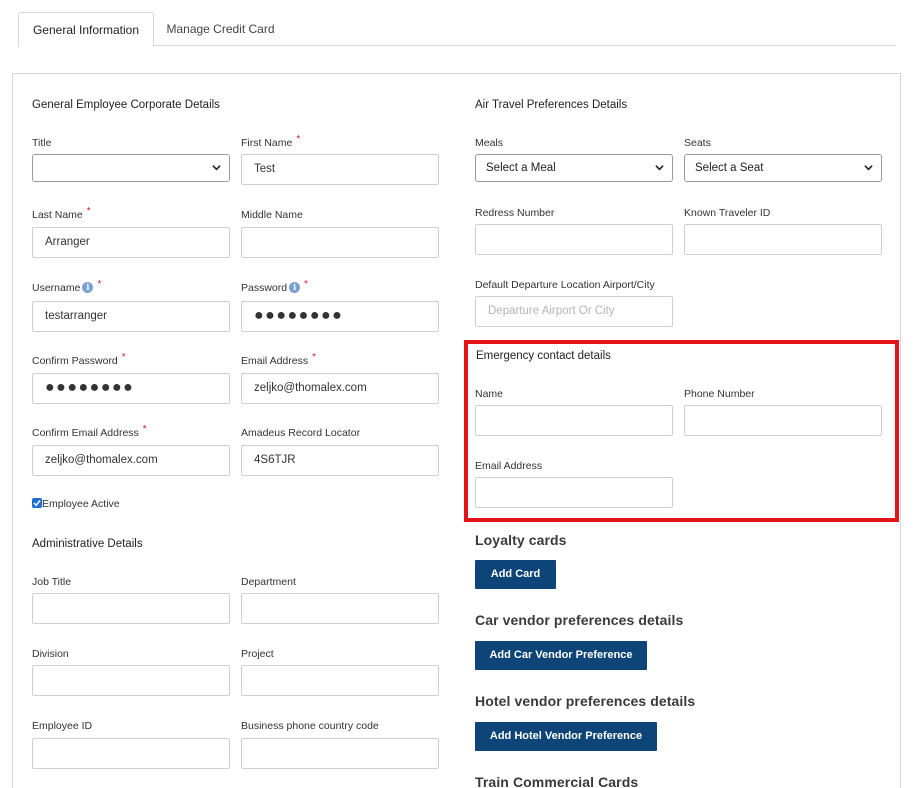 The width and height of the screenshot is (916, 788). What do you see at coordinates (268, 582) in the screenshot?
I see `department-label: Department` at bounding box center [268, 582].